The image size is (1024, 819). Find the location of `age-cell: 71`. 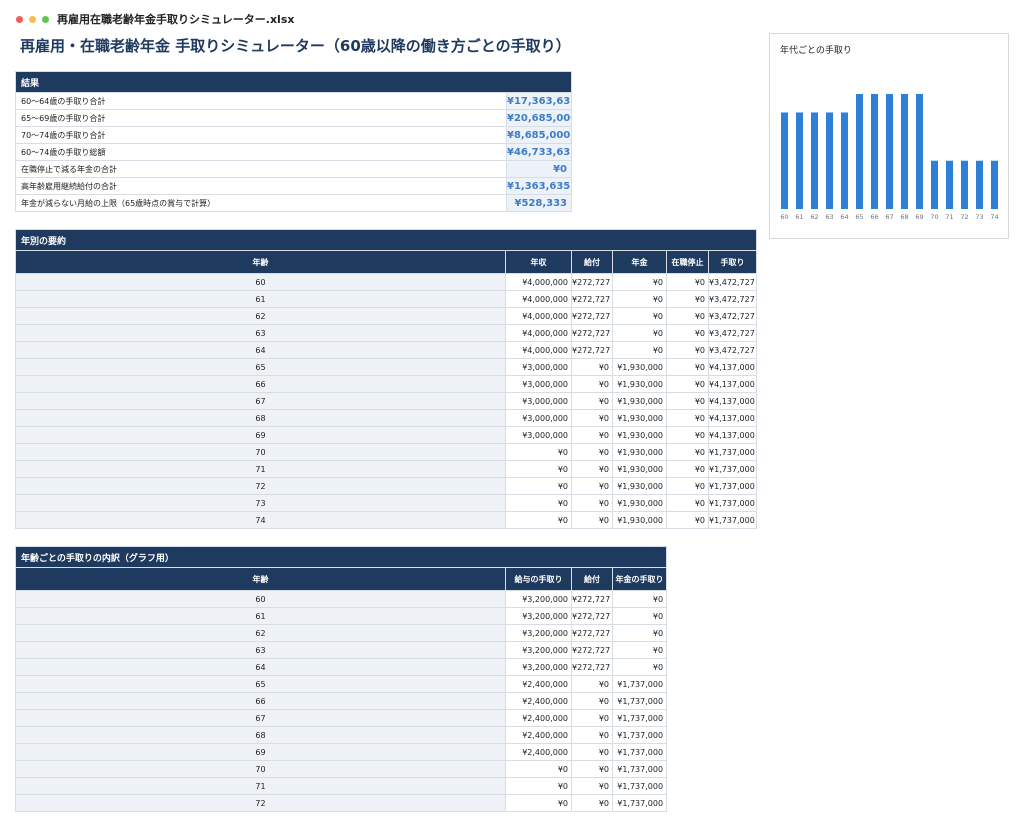

age-cell: 71 is located at coordinates (260, 469).